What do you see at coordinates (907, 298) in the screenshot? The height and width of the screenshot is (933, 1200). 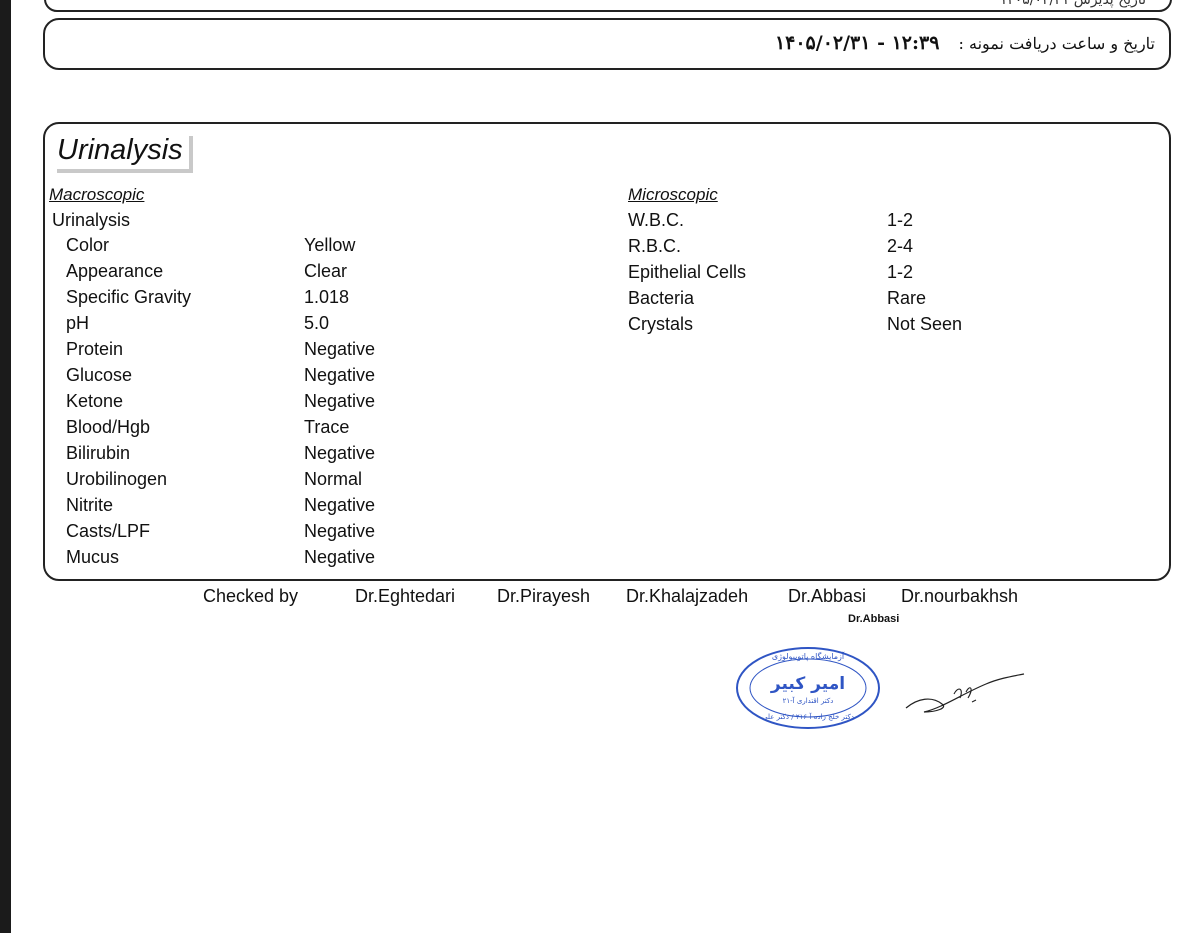 I see `microscopic-test-value: Rare` at bounding box center [907, 298].